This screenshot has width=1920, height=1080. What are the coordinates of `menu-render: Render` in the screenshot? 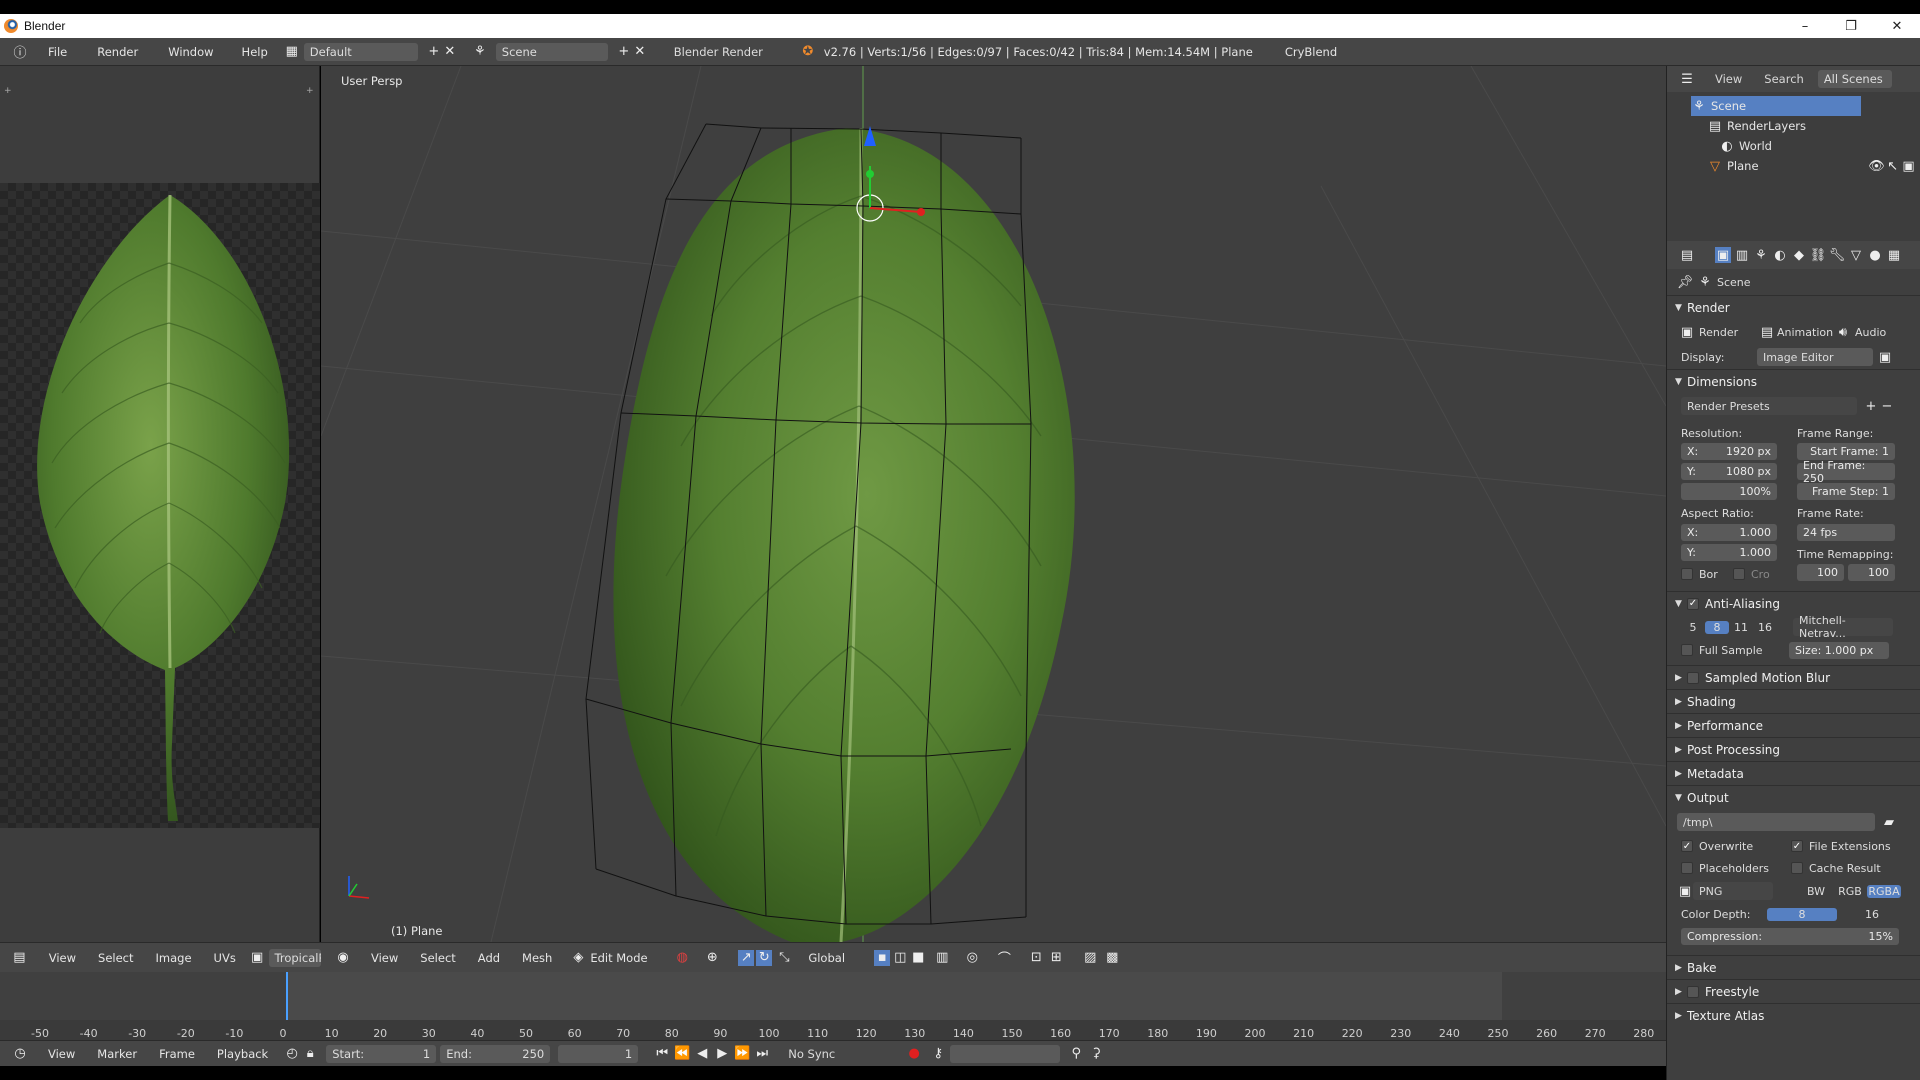 It's located at (117, 52).